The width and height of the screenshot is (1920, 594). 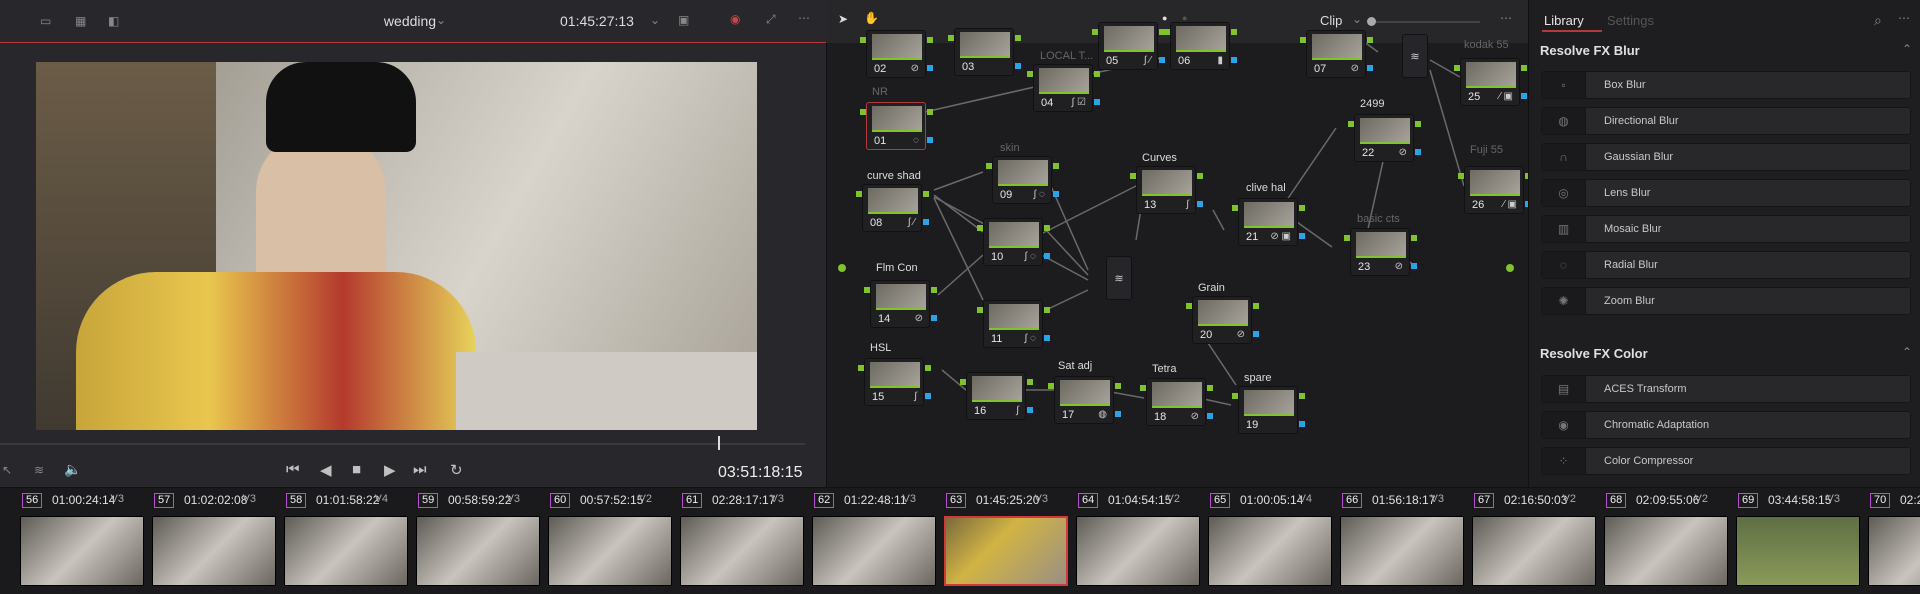 I want to click on layout-single-icon: ▭, so click(x=45, y=21).